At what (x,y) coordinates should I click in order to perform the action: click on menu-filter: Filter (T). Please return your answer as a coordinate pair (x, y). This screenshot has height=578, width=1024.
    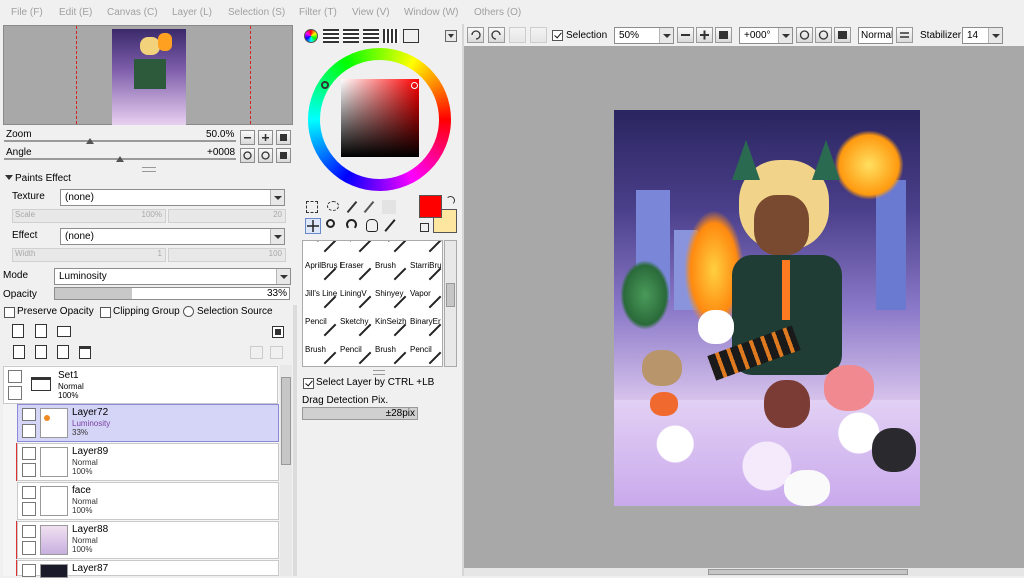
    Looking at the image, I should click on (318, 12).